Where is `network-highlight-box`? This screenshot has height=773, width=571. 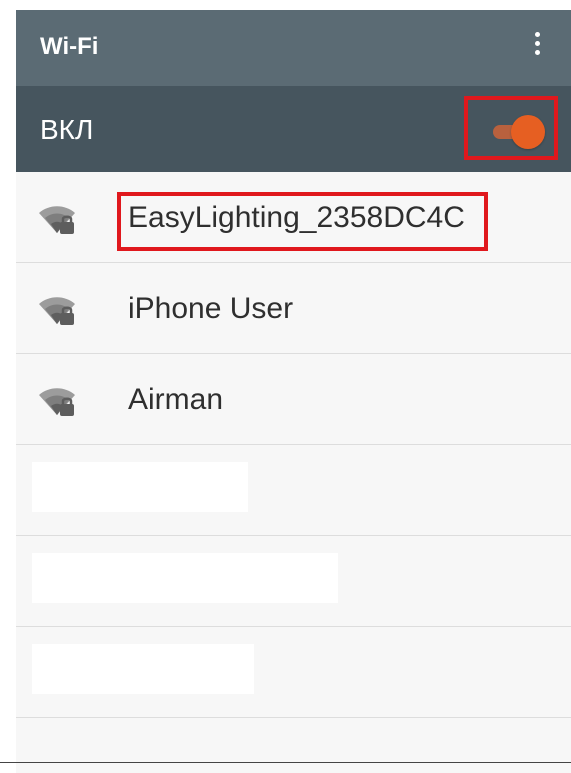 network-highlight-box is located at coordinates (302, 221).